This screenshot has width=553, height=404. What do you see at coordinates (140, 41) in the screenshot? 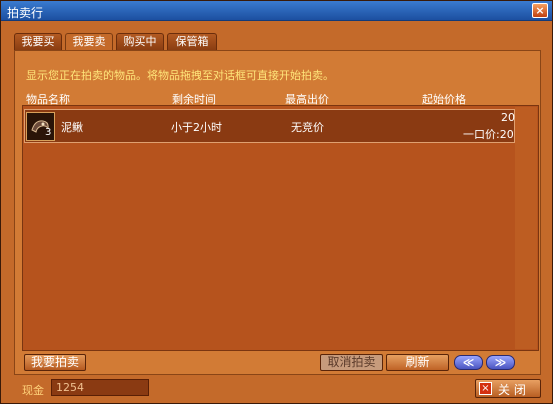
I see `tab-buying: 购买中` at bounding box center [140, 41].